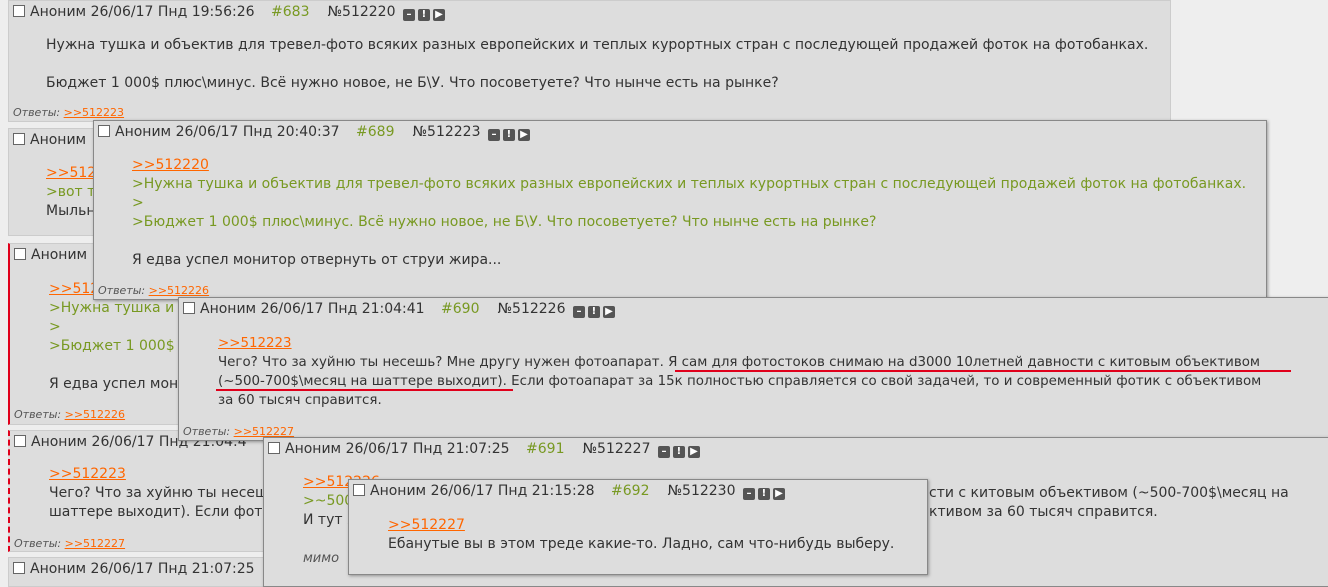 The image size is (1328, 587). What do you see at coordinates (114, 308) in the screenshot?
I see `quote-line: >Нужна тушка и о` at bounding box center [114, 308].